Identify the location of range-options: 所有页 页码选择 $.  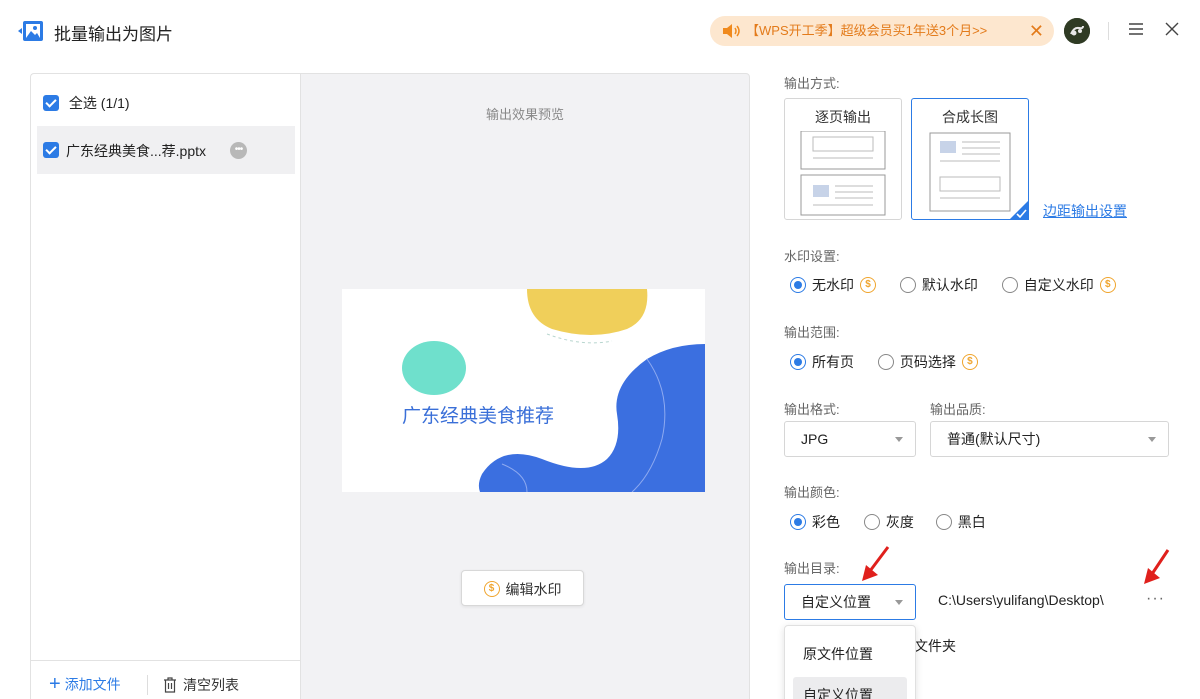
(894, 362).